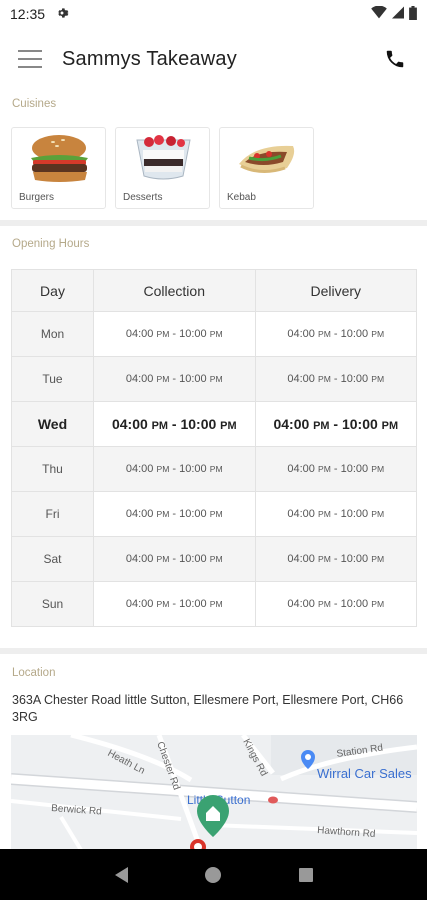  I want to click on status-bar: 12:35, so click(213, 14).